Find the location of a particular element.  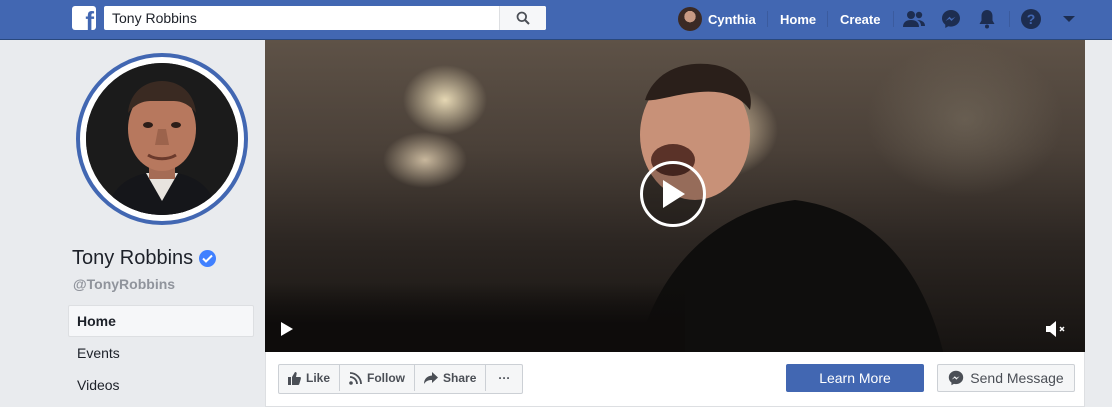

user-profile-link: Cynthia is located at coordinates (732, 19).